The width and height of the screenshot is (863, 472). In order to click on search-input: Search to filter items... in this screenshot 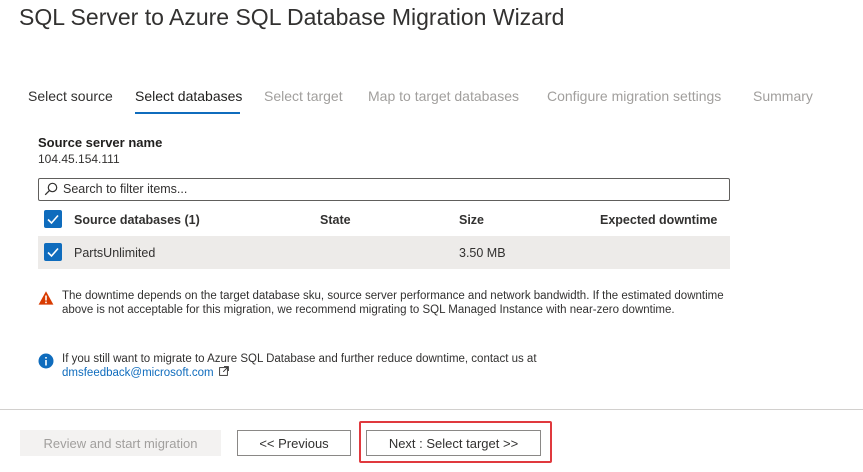, I will do `click(384, 189)`.